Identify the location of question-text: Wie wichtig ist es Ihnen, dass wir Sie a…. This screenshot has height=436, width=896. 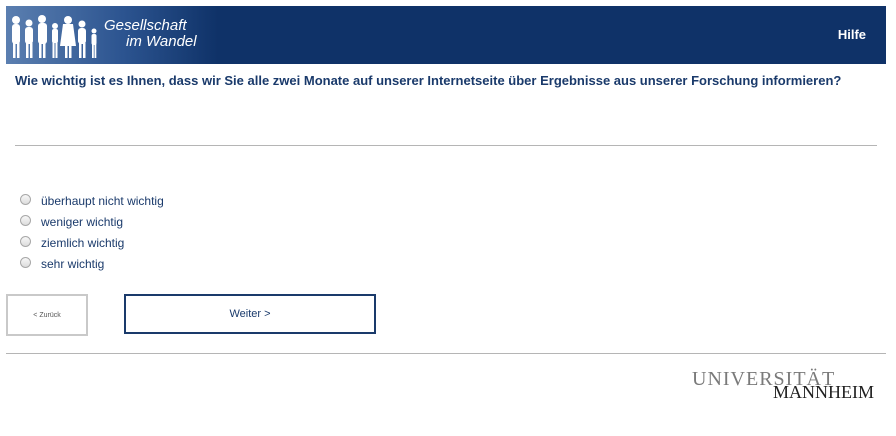
(428, 80).